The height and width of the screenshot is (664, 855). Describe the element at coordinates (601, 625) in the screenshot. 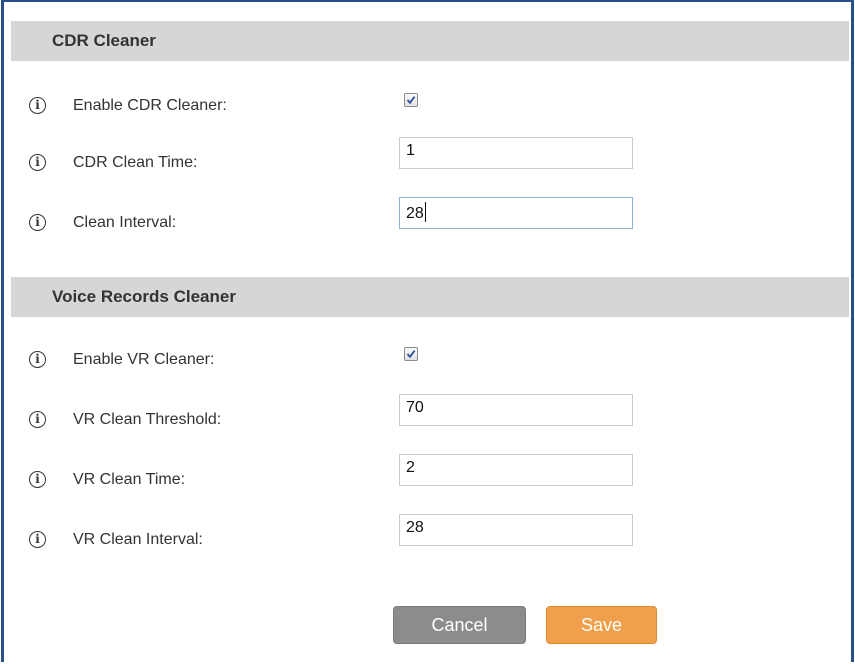

I see `save-button: Save` at that location.